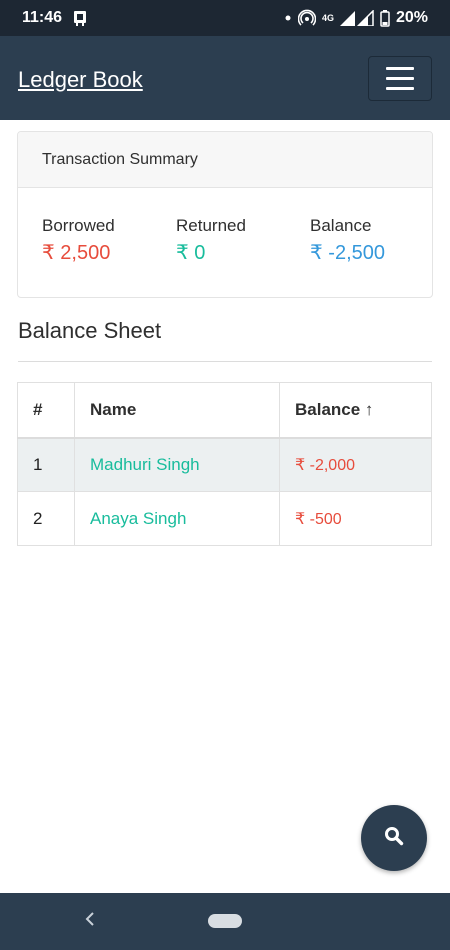 This screenshot has height=950, width=450. I want to click on hamburger-icon, so click(400, 68).